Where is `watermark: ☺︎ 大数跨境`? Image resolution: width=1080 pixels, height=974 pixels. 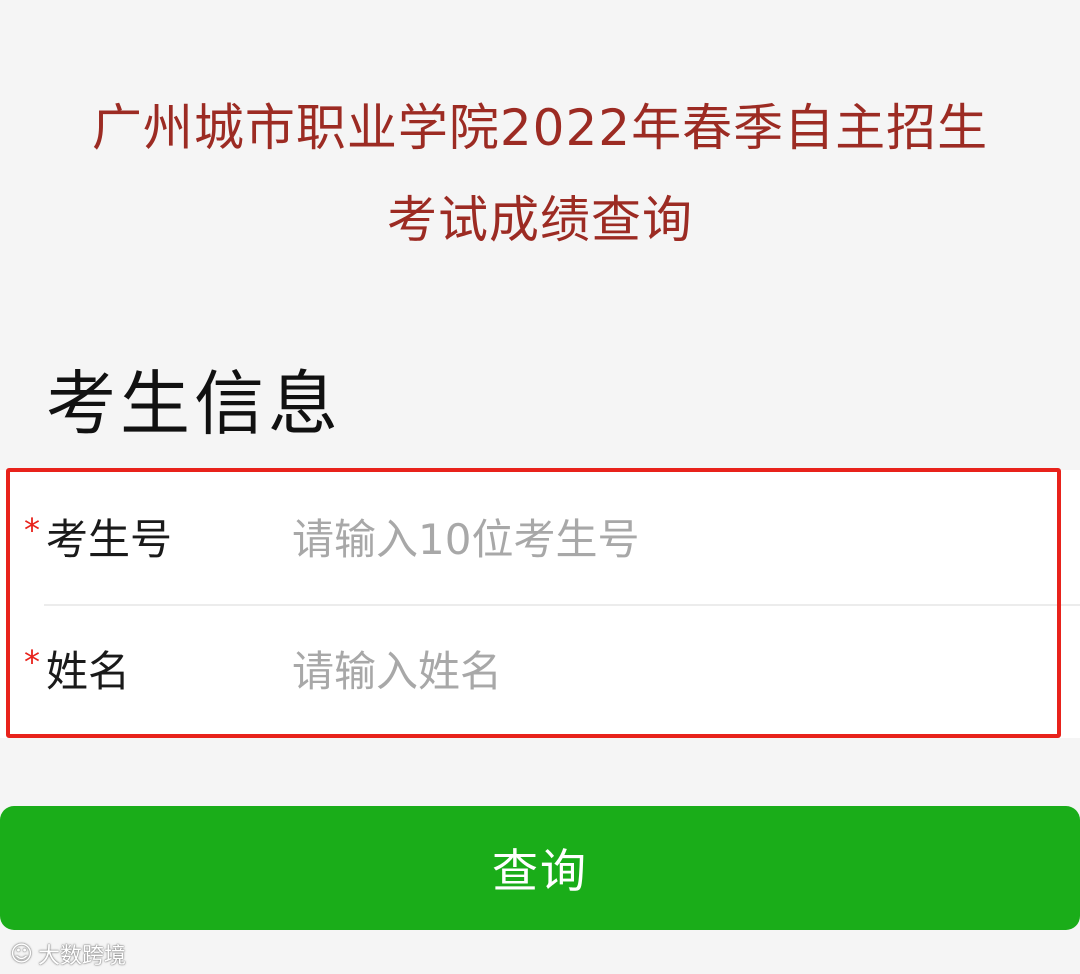 watermark: ☺︎ 大数跨境 is located at coordinates (68, 954).